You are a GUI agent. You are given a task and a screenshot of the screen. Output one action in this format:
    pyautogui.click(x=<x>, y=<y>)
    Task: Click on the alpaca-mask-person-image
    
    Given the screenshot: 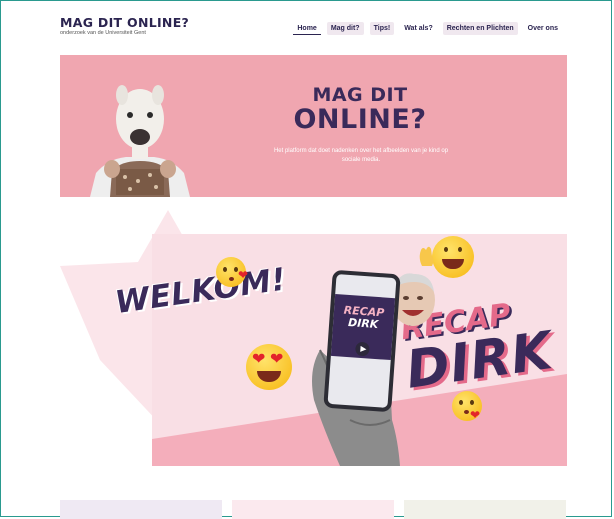 What is the action you would take?
    pyautogui.click(x=140, y=141)
    